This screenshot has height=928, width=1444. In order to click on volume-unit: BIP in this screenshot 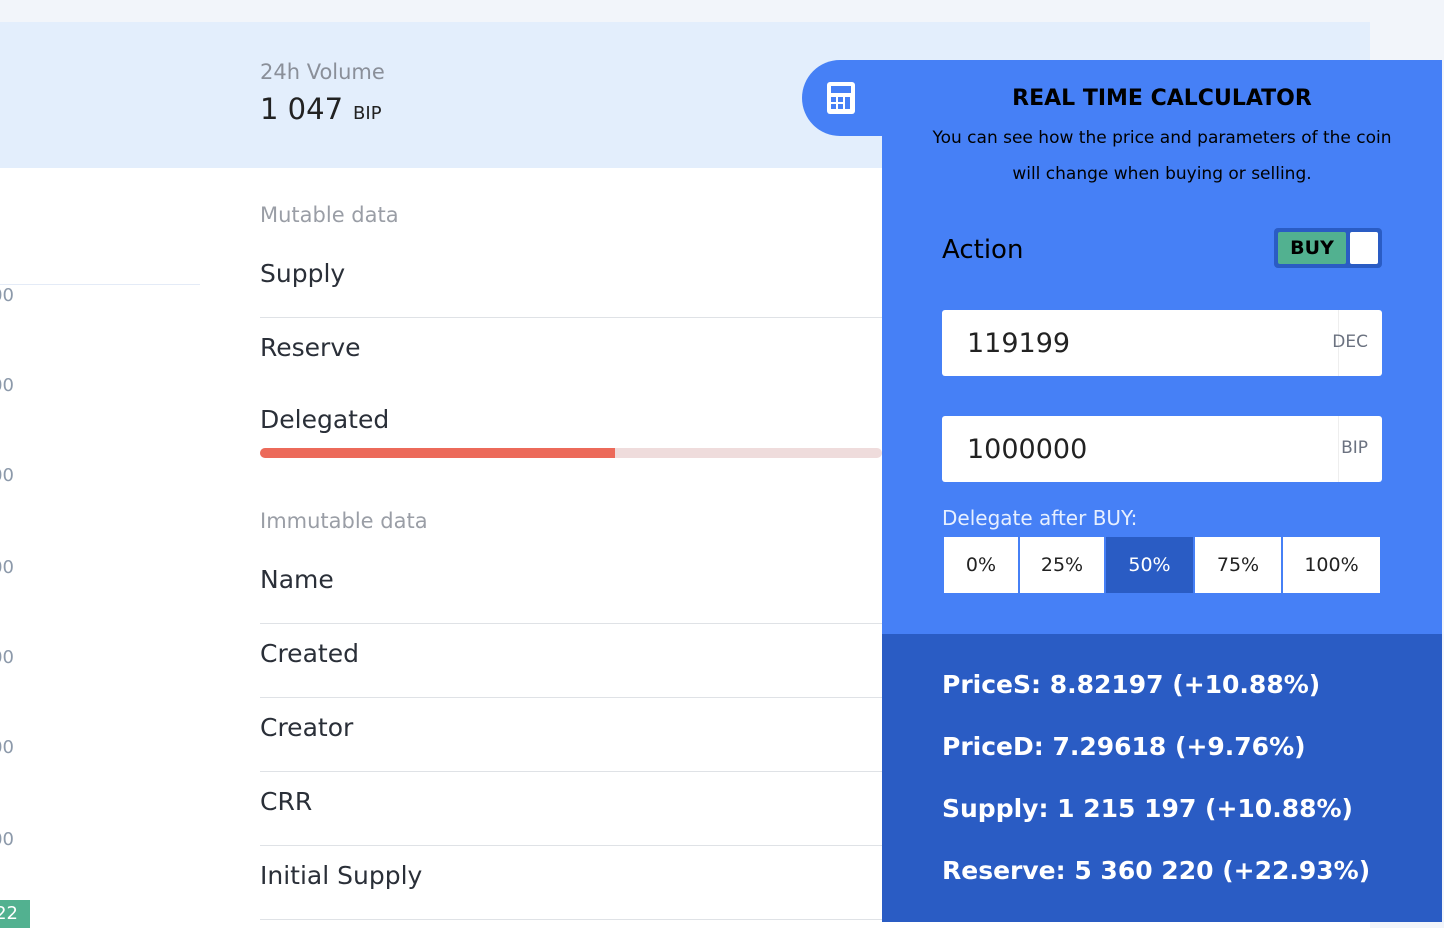, I will do `click(367, 113)`.